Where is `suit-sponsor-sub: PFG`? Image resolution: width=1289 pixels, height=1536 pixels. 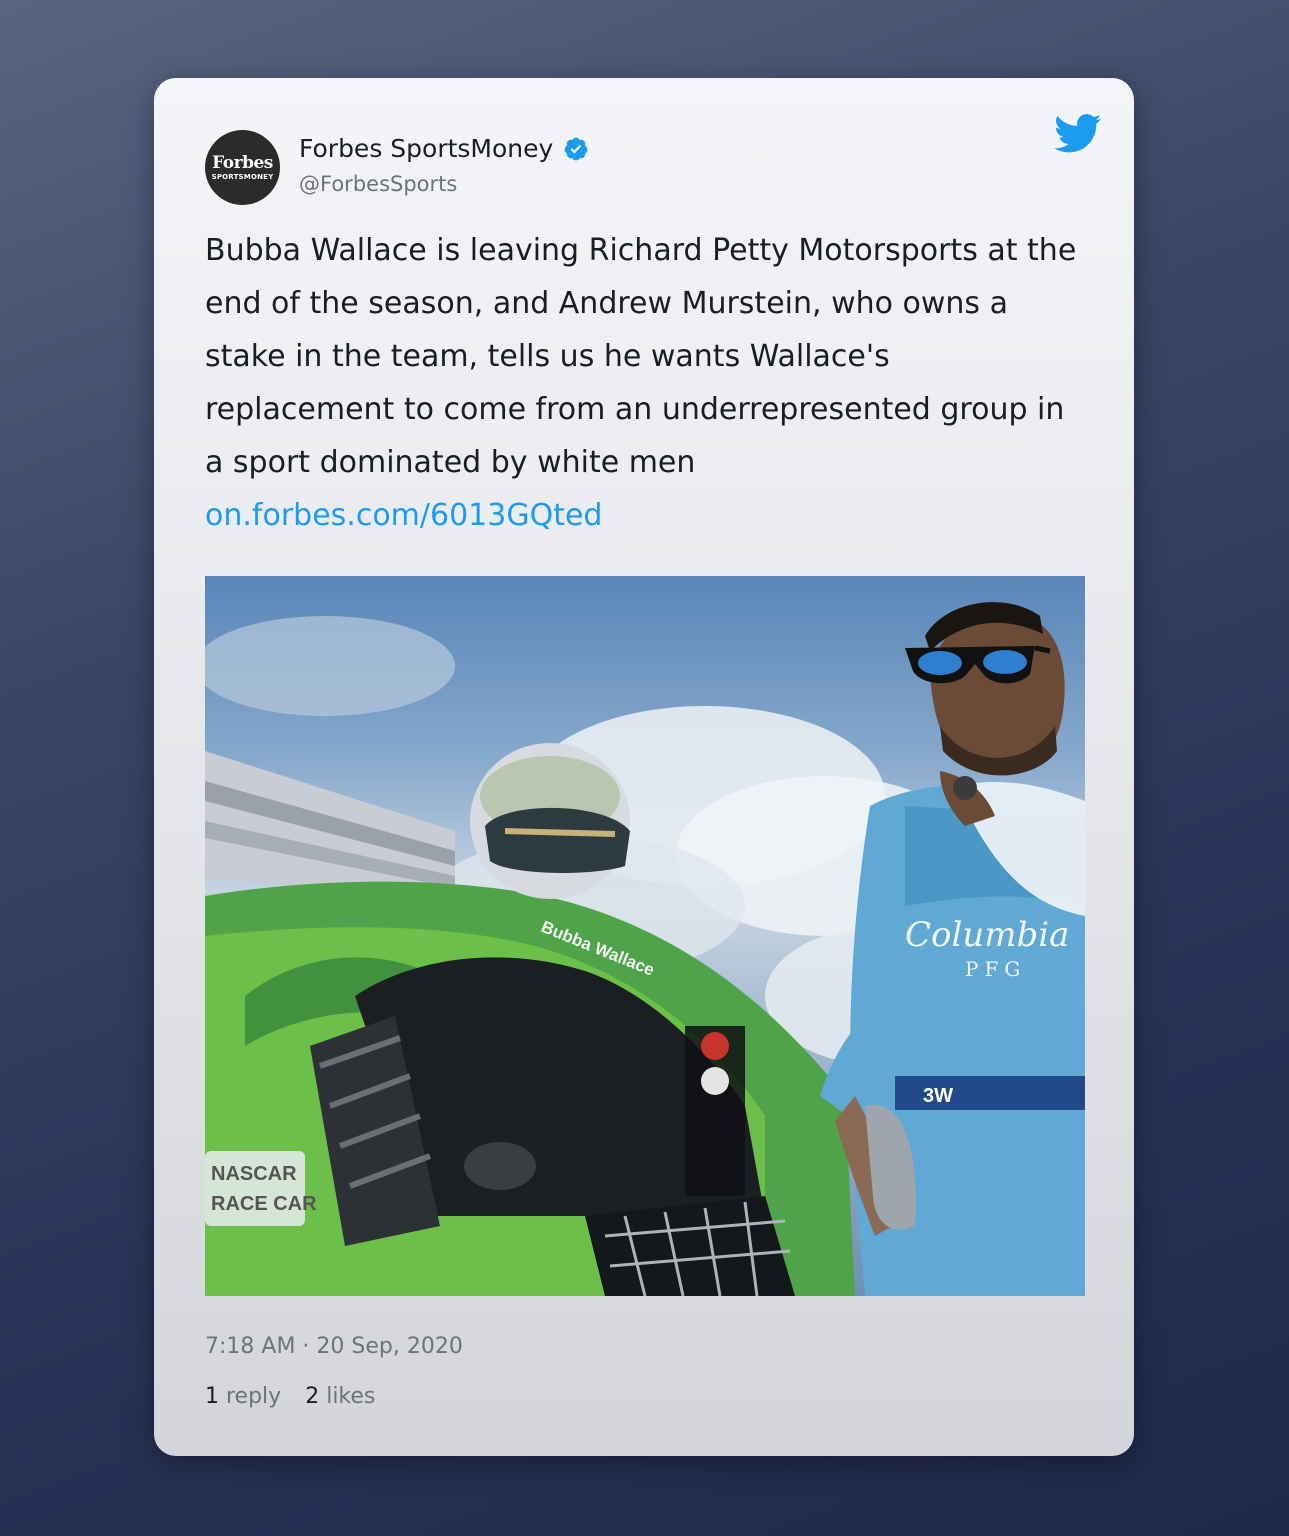
suit-sponsor-sub: PFG is located at coordinates (995, 969).